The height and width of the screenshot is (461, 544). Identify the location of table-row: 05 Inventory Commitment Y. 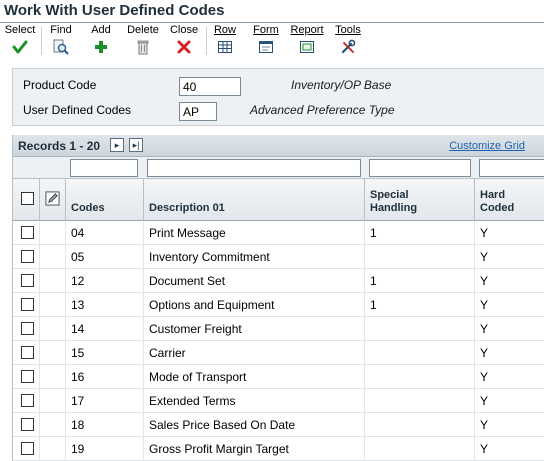
(278, 257).